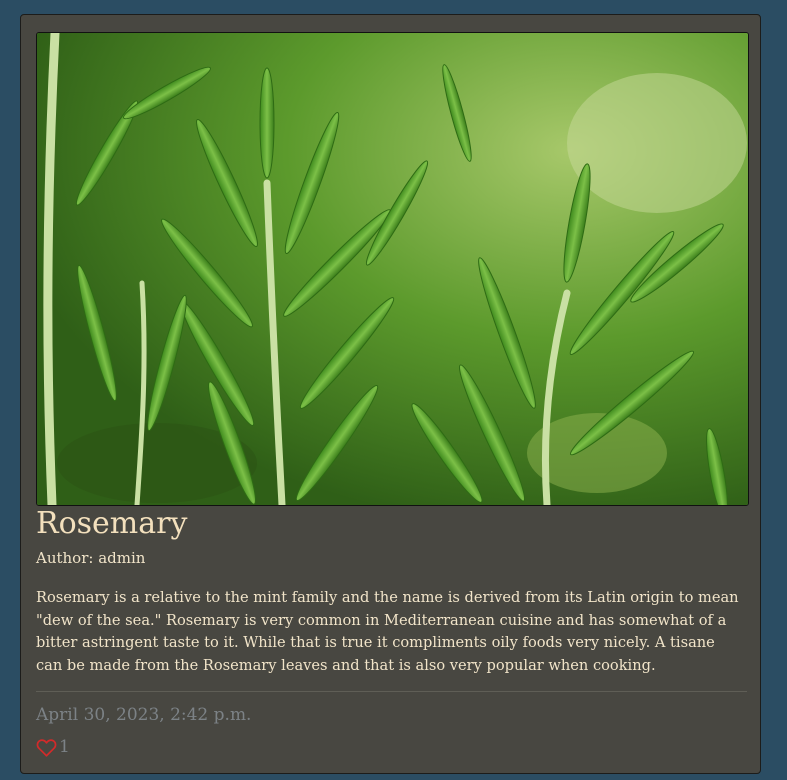 The image size is (787, 780). What do you see at coordinates (64, 747) in the screenshot?
I see `like-count: 1` at bounding box center [64, 747].